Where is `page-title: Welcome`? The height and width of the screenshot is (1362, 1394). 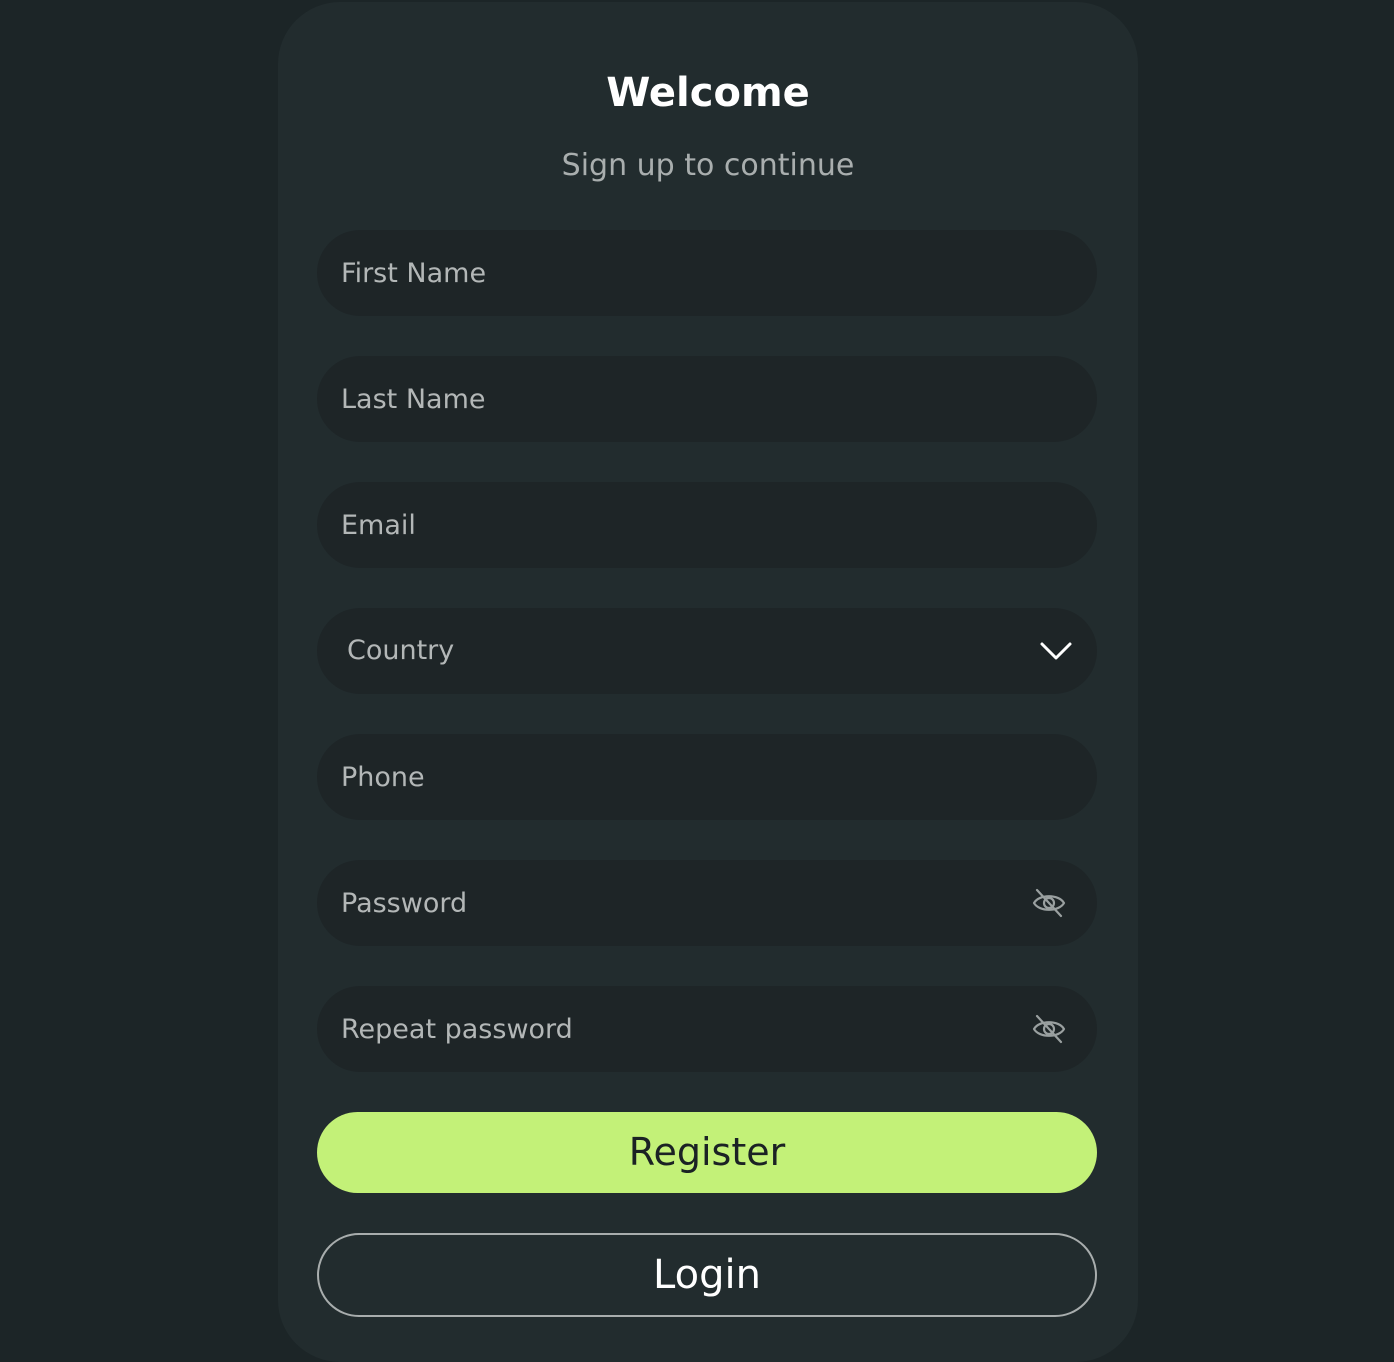
page-title: Welcome is located at coordinates (708, 93).